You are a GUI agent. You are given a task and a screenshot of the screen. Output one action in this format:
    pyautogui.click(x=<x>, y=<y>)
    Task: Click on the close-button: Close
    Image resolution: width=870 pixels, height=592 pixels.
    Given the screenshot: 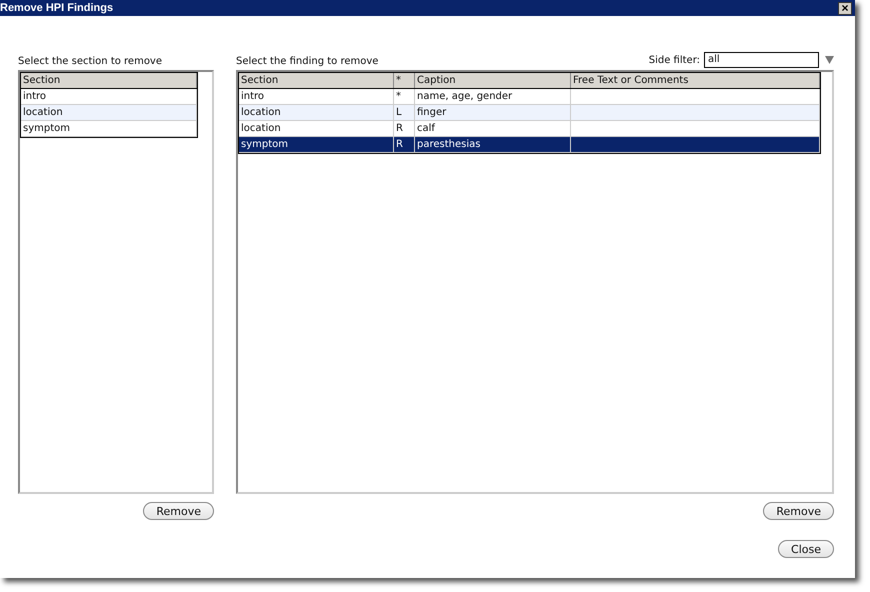 What is the action you would take?
    pyautogui.click(x=806, y=549)
    